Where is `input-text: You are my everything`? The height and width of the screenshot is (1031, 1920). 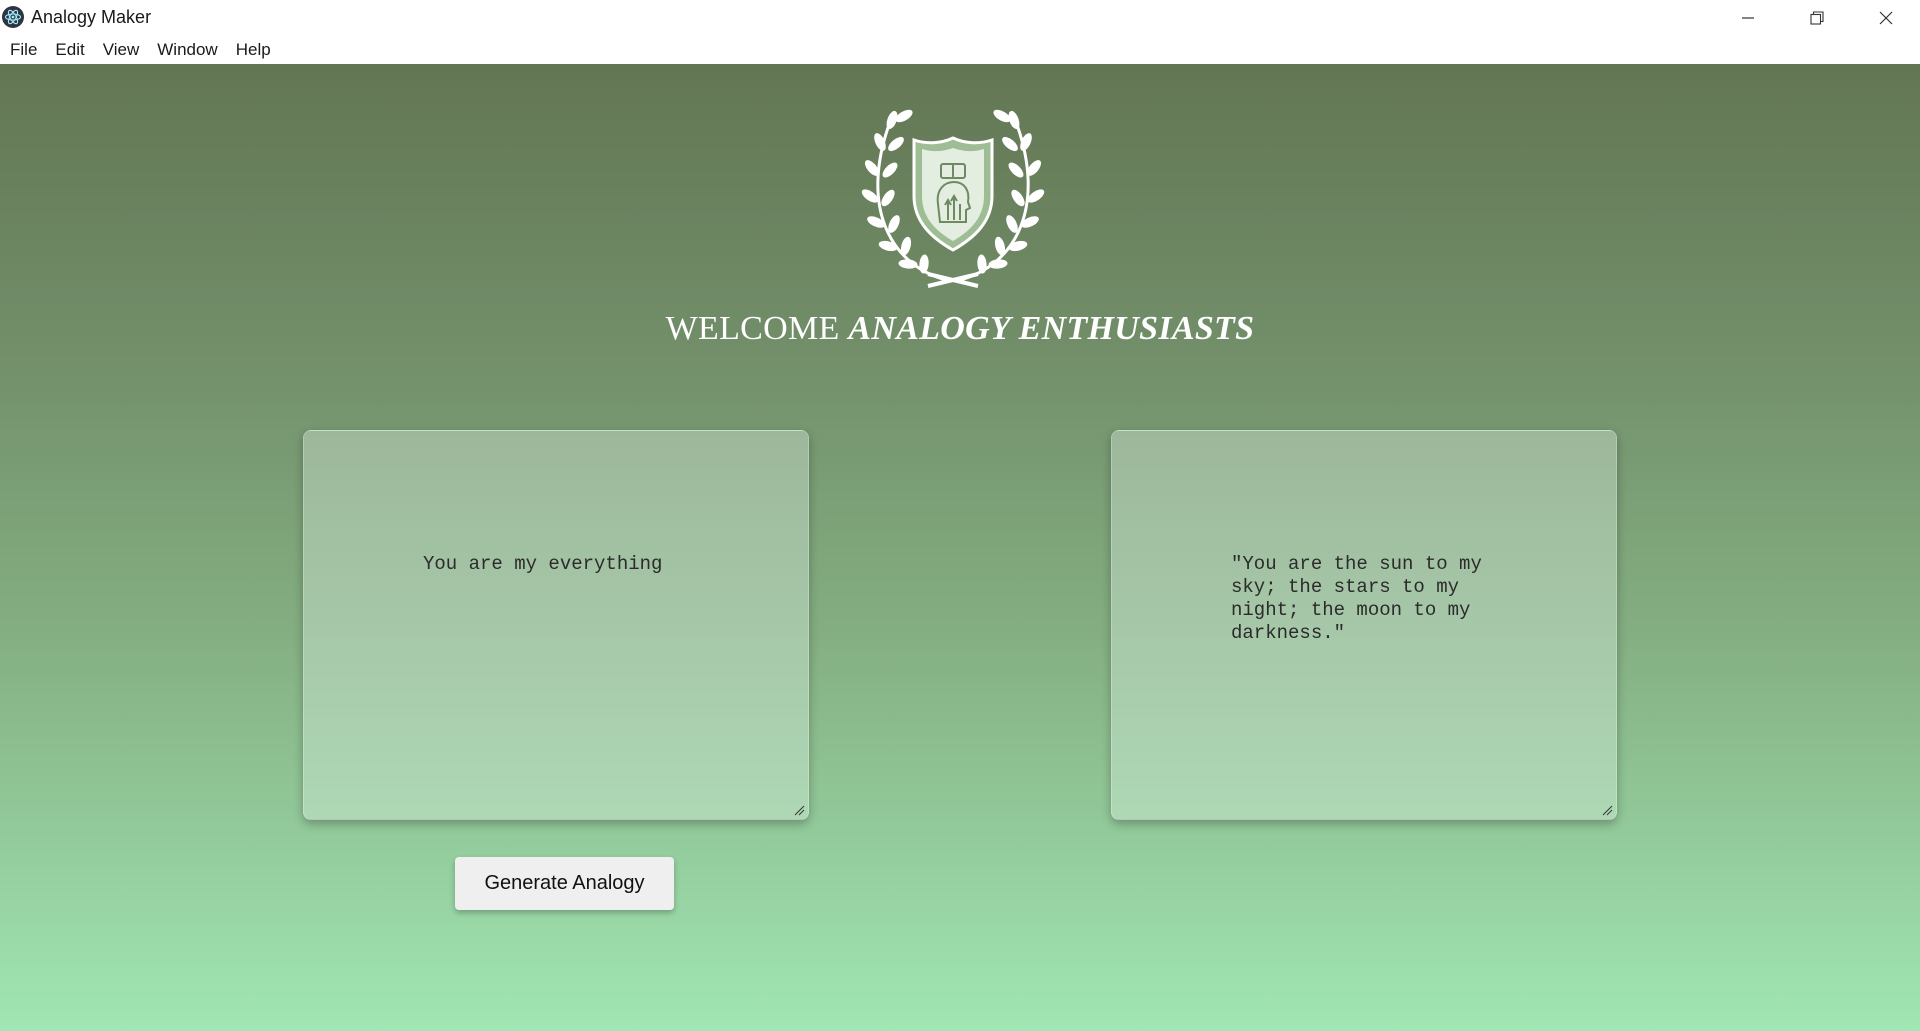 input-text: You are my everything is located at coordinates (543, 564).